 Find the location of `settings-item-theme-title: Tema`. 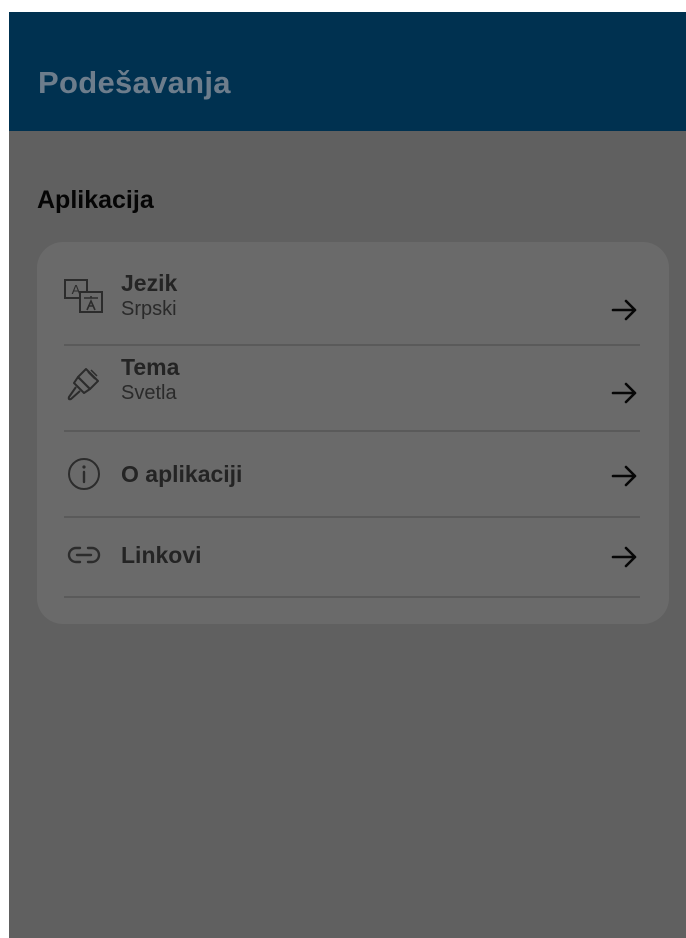

settings-item-theme-title: Tema is located at coordinates (150, 367).